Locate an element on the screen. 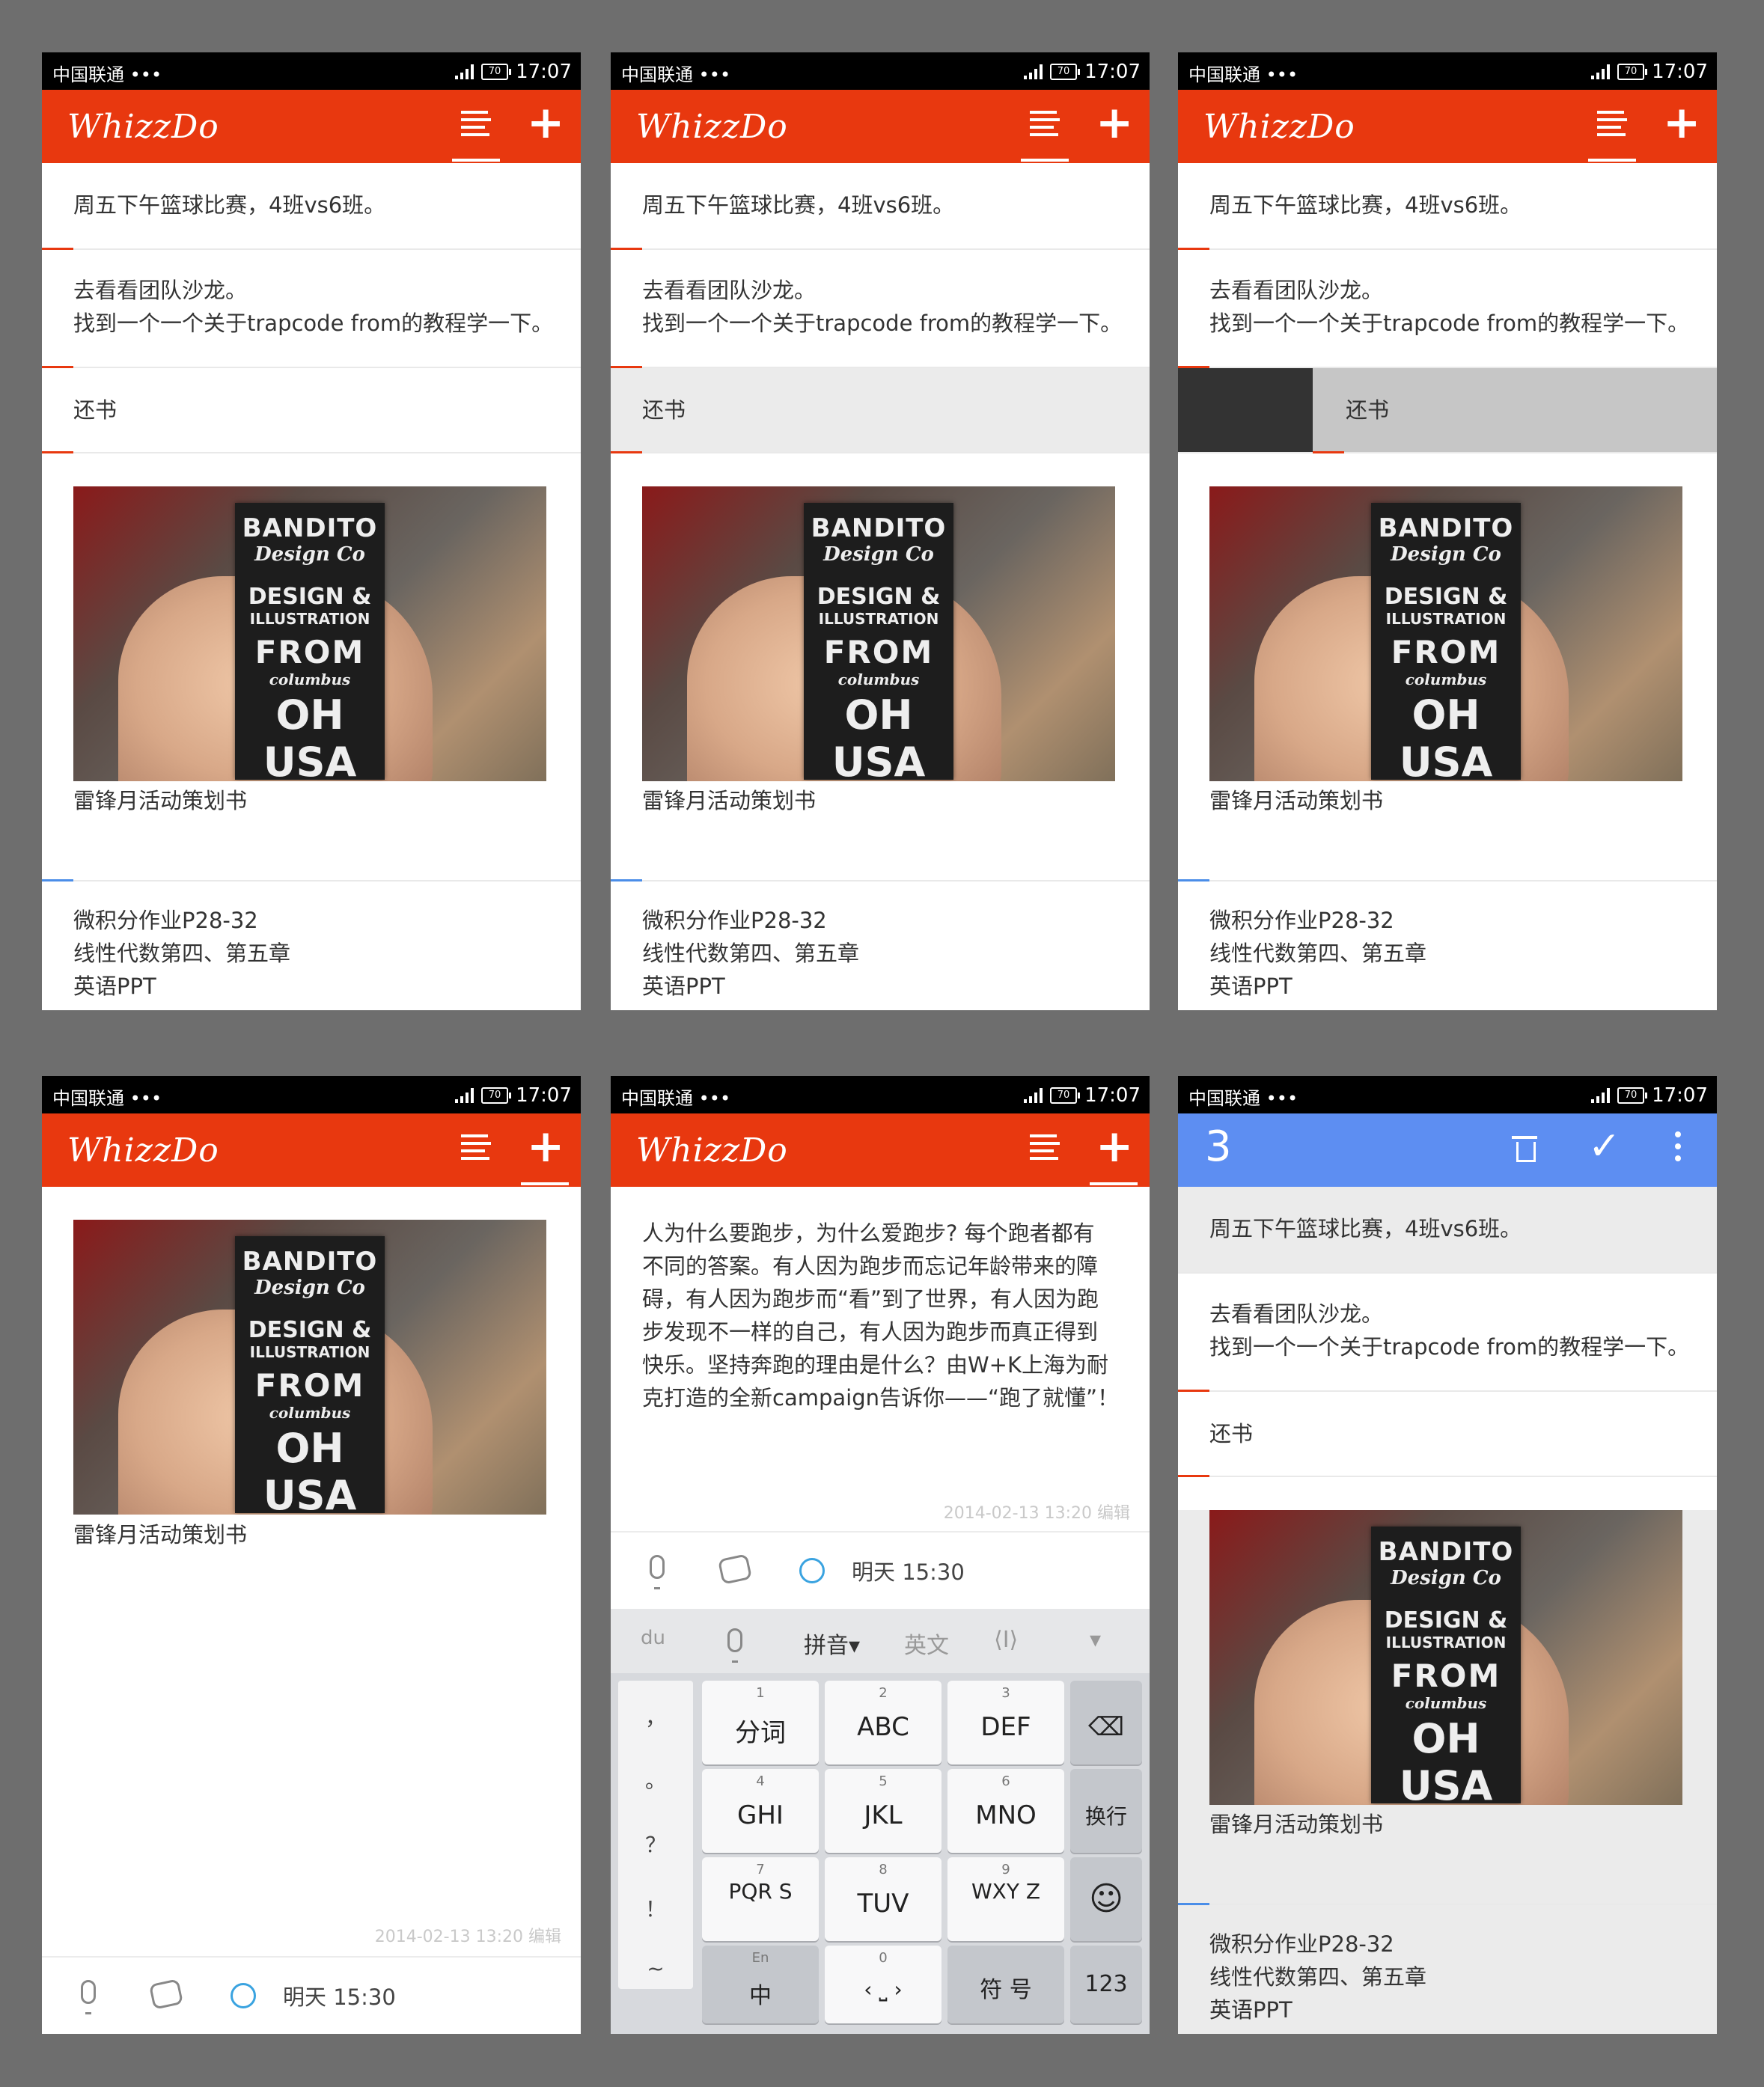 The height and width of the screenshot is (2087, 1764). key-number: En is located at coordinates (760, 1958).